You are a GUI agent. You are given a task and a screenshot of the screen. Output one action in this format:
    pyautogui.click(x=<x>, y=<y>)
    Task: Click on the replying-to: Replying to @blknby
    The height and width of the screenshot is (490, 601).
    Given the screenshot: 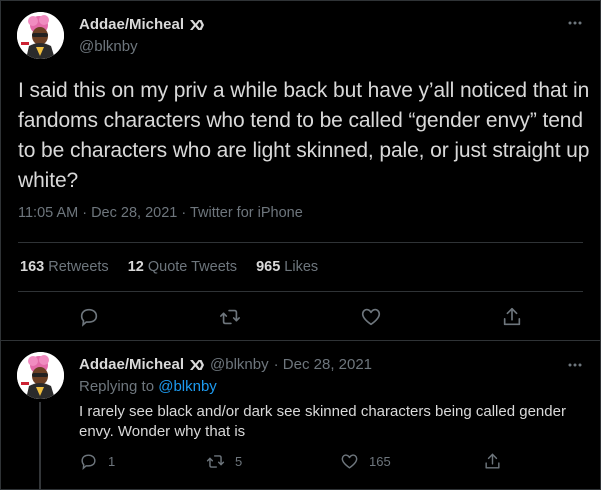 What is the action you would take?
    pyautogui.click(x=148, y=386)
    